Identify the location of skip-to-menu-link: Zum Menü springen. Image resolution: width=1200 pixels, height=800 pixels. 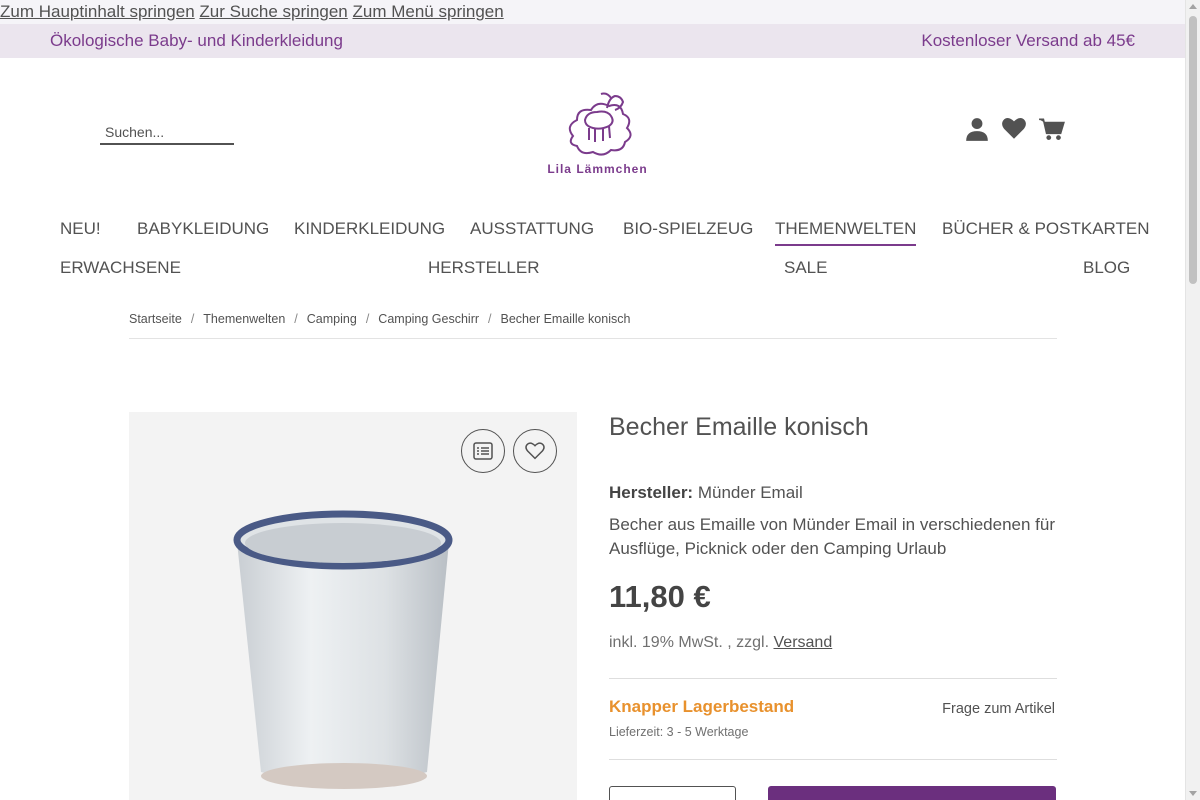
(428, 11).